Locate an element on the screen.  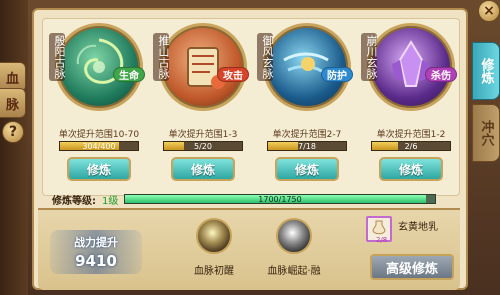
level-progress-bar: 1700/1750 is located at coordinates (280, 199).